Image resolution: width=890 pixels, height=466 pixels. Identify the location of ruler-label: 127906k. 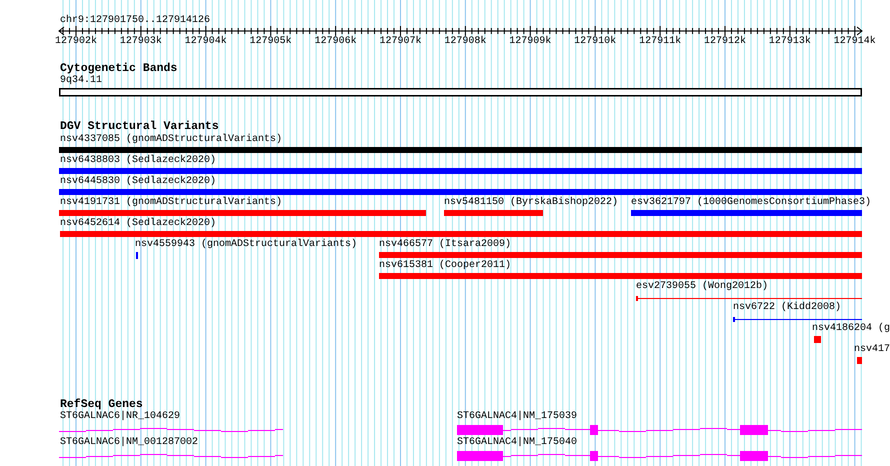
(335, 42).